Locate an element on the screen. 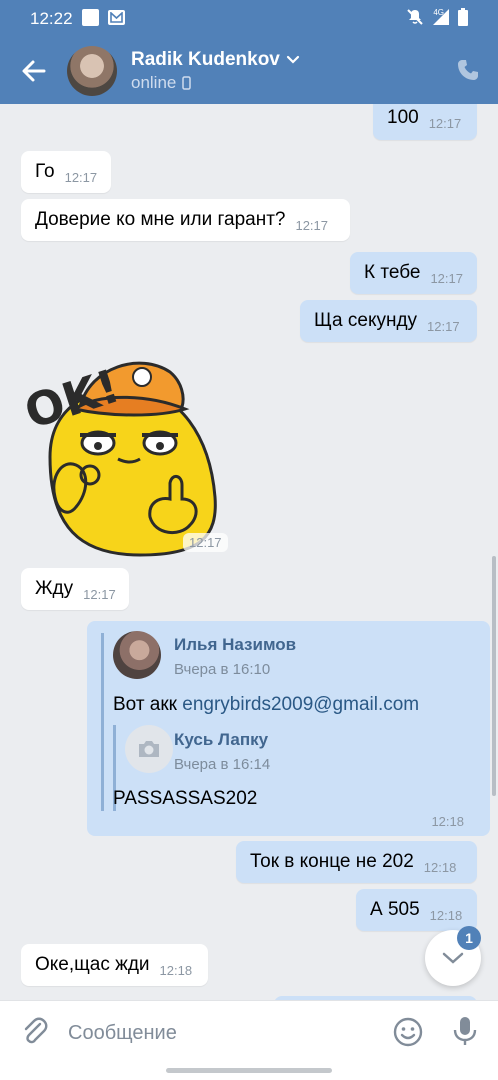 The image size is (498, 1080). forward-bar is located at coordinates (102, 722).